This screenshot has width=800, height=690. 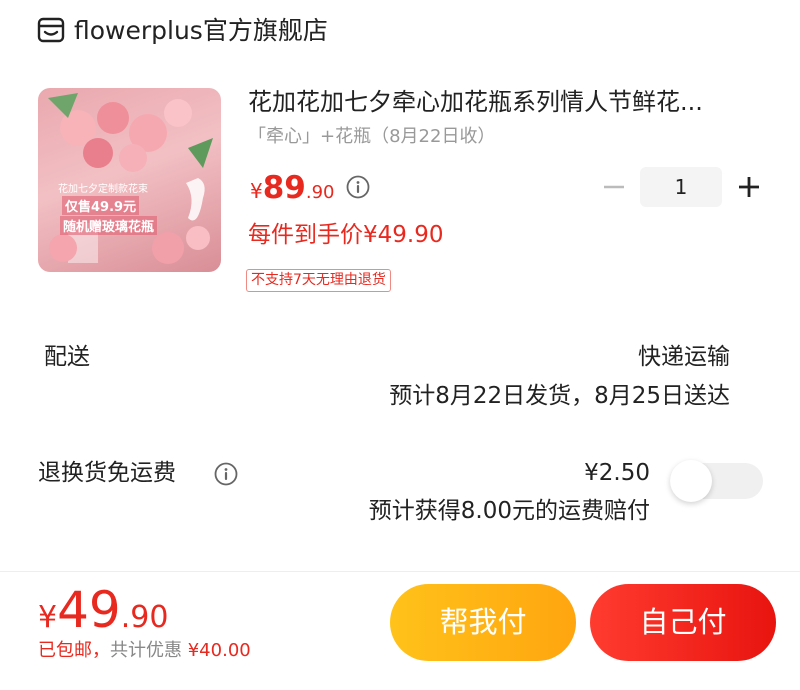 I want to click on delivery-eta: 预计8月22日发货，8月25日送达, so click(x=559, y=396).